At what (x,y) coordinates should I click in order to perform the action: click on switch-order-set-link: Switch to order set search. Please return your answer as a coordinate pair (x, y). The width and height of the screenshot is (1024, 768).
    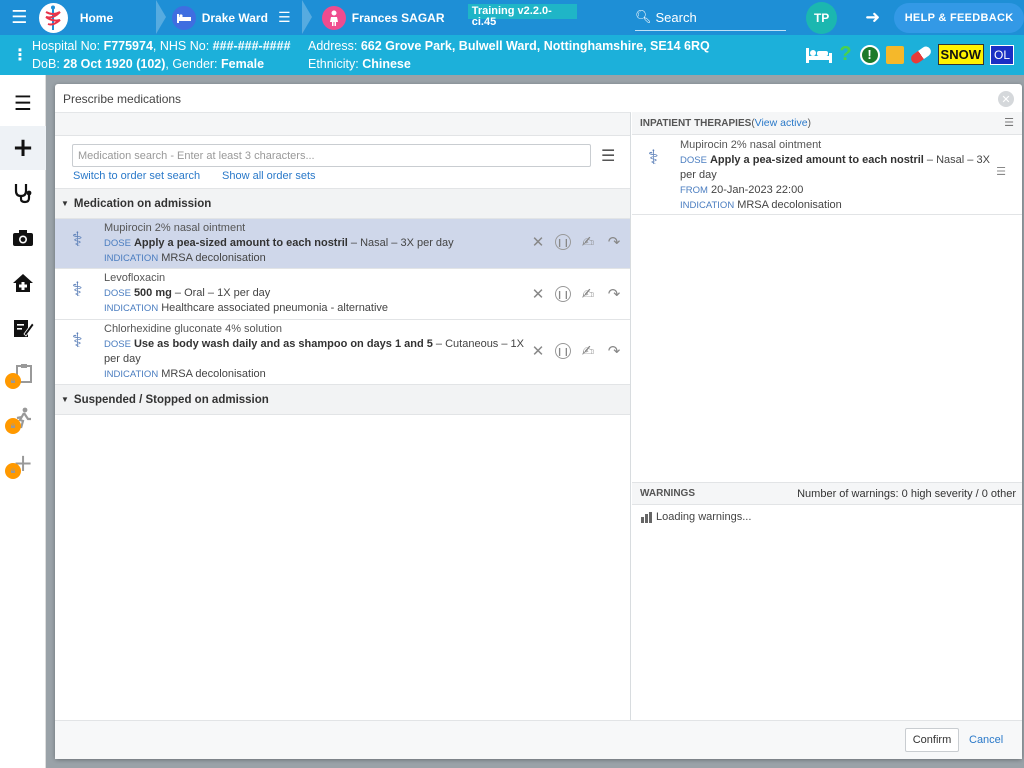
    Looking at the image, I should click on (136, 176).